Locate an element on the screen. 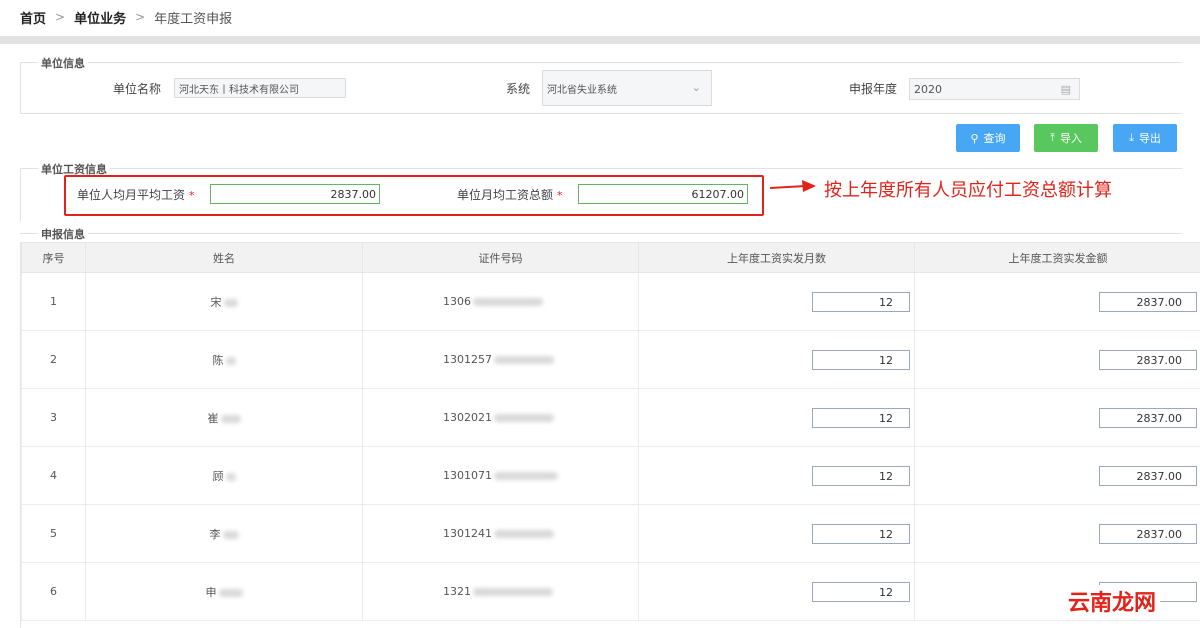  header-divider is located at coordinates (600, 40).